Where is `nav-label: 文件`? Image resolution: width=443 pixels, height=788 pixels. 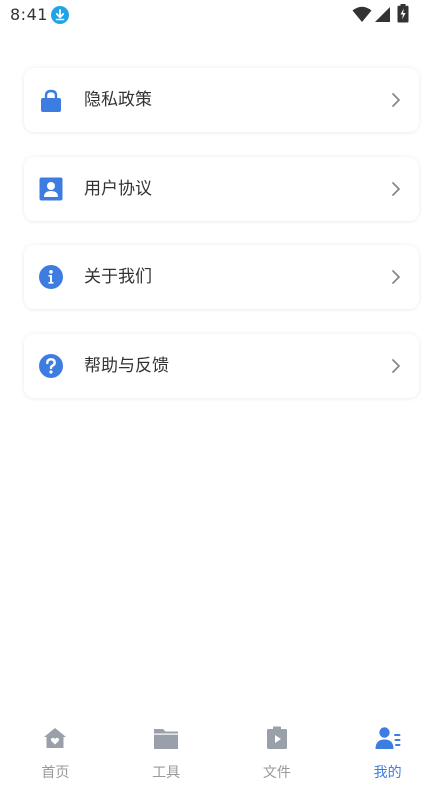
nav-label: 文件 is located at coordinates (276, 773).